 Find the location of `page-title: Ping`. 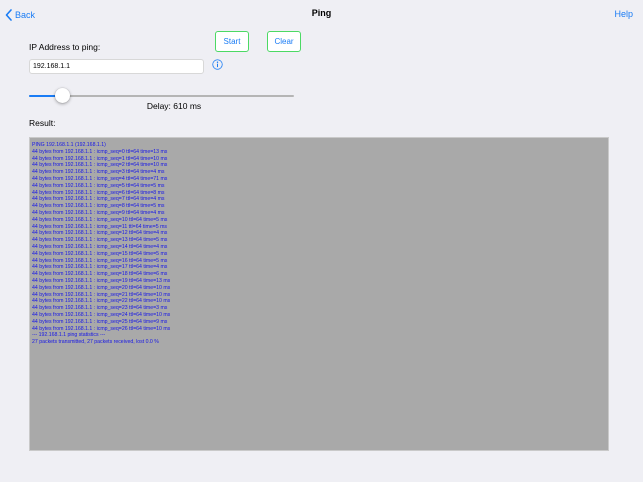

page-title: Ping is located at coordinates (321, 13).